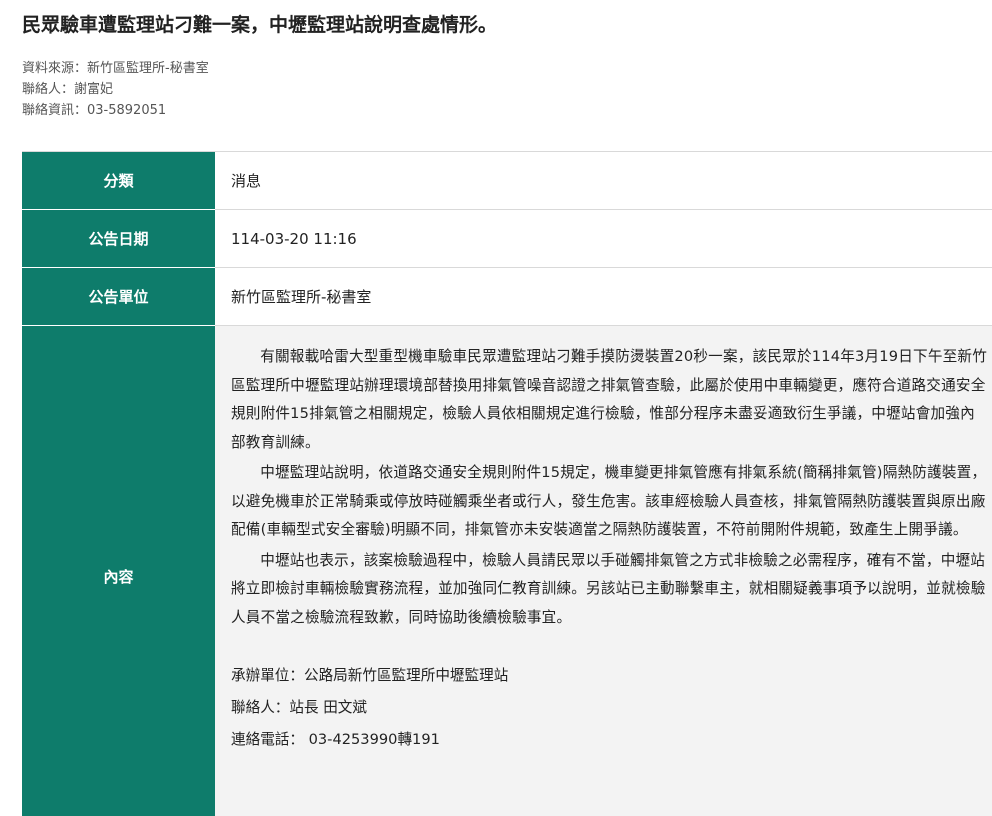  What do you see at coordinates (118, 239) in the screenshot?
I see `date-label: 公告日期` at bounding box center [118, 239].